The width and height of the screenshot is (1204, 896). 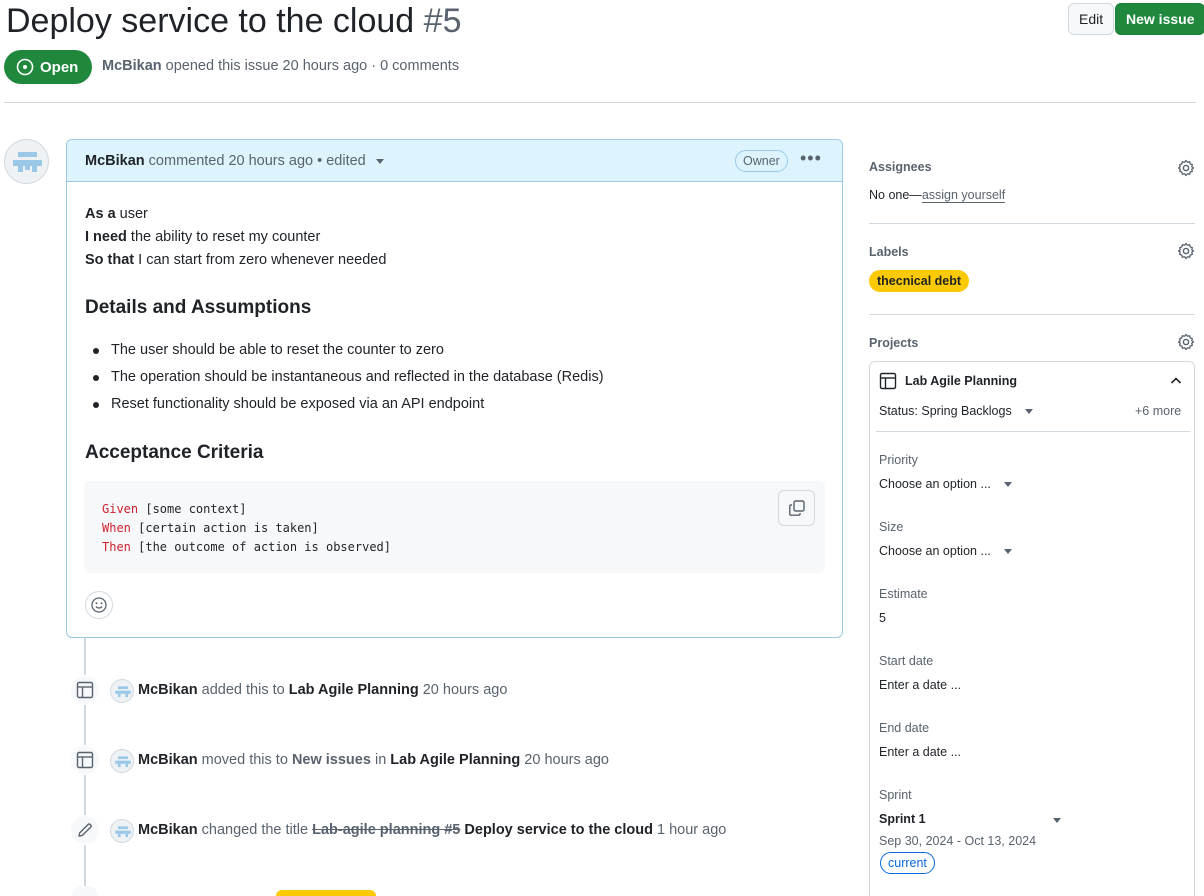 What do you see at coordinates (331, 760) in the screenshot?
I see `column-name: New issues` at bounding box center [331, 760].